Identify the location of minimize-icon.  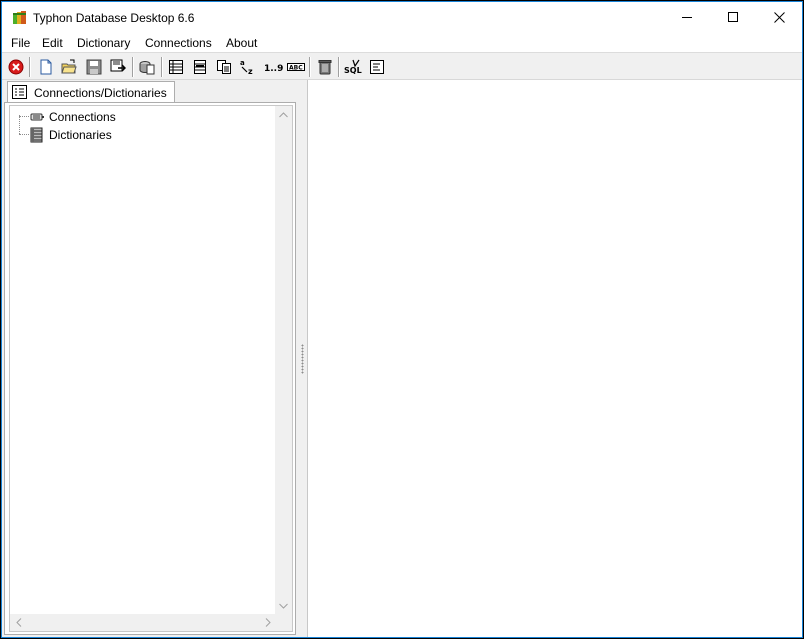
(686, 17).